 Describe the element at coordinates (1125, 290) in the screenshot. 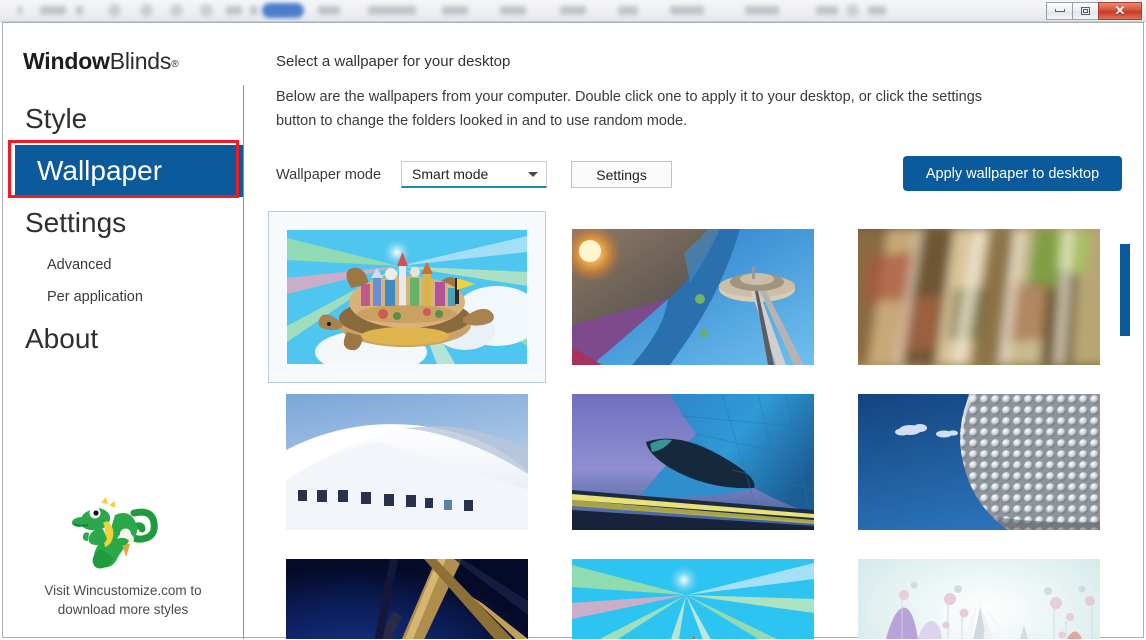

I see `scrollbar-thumb` at that location.